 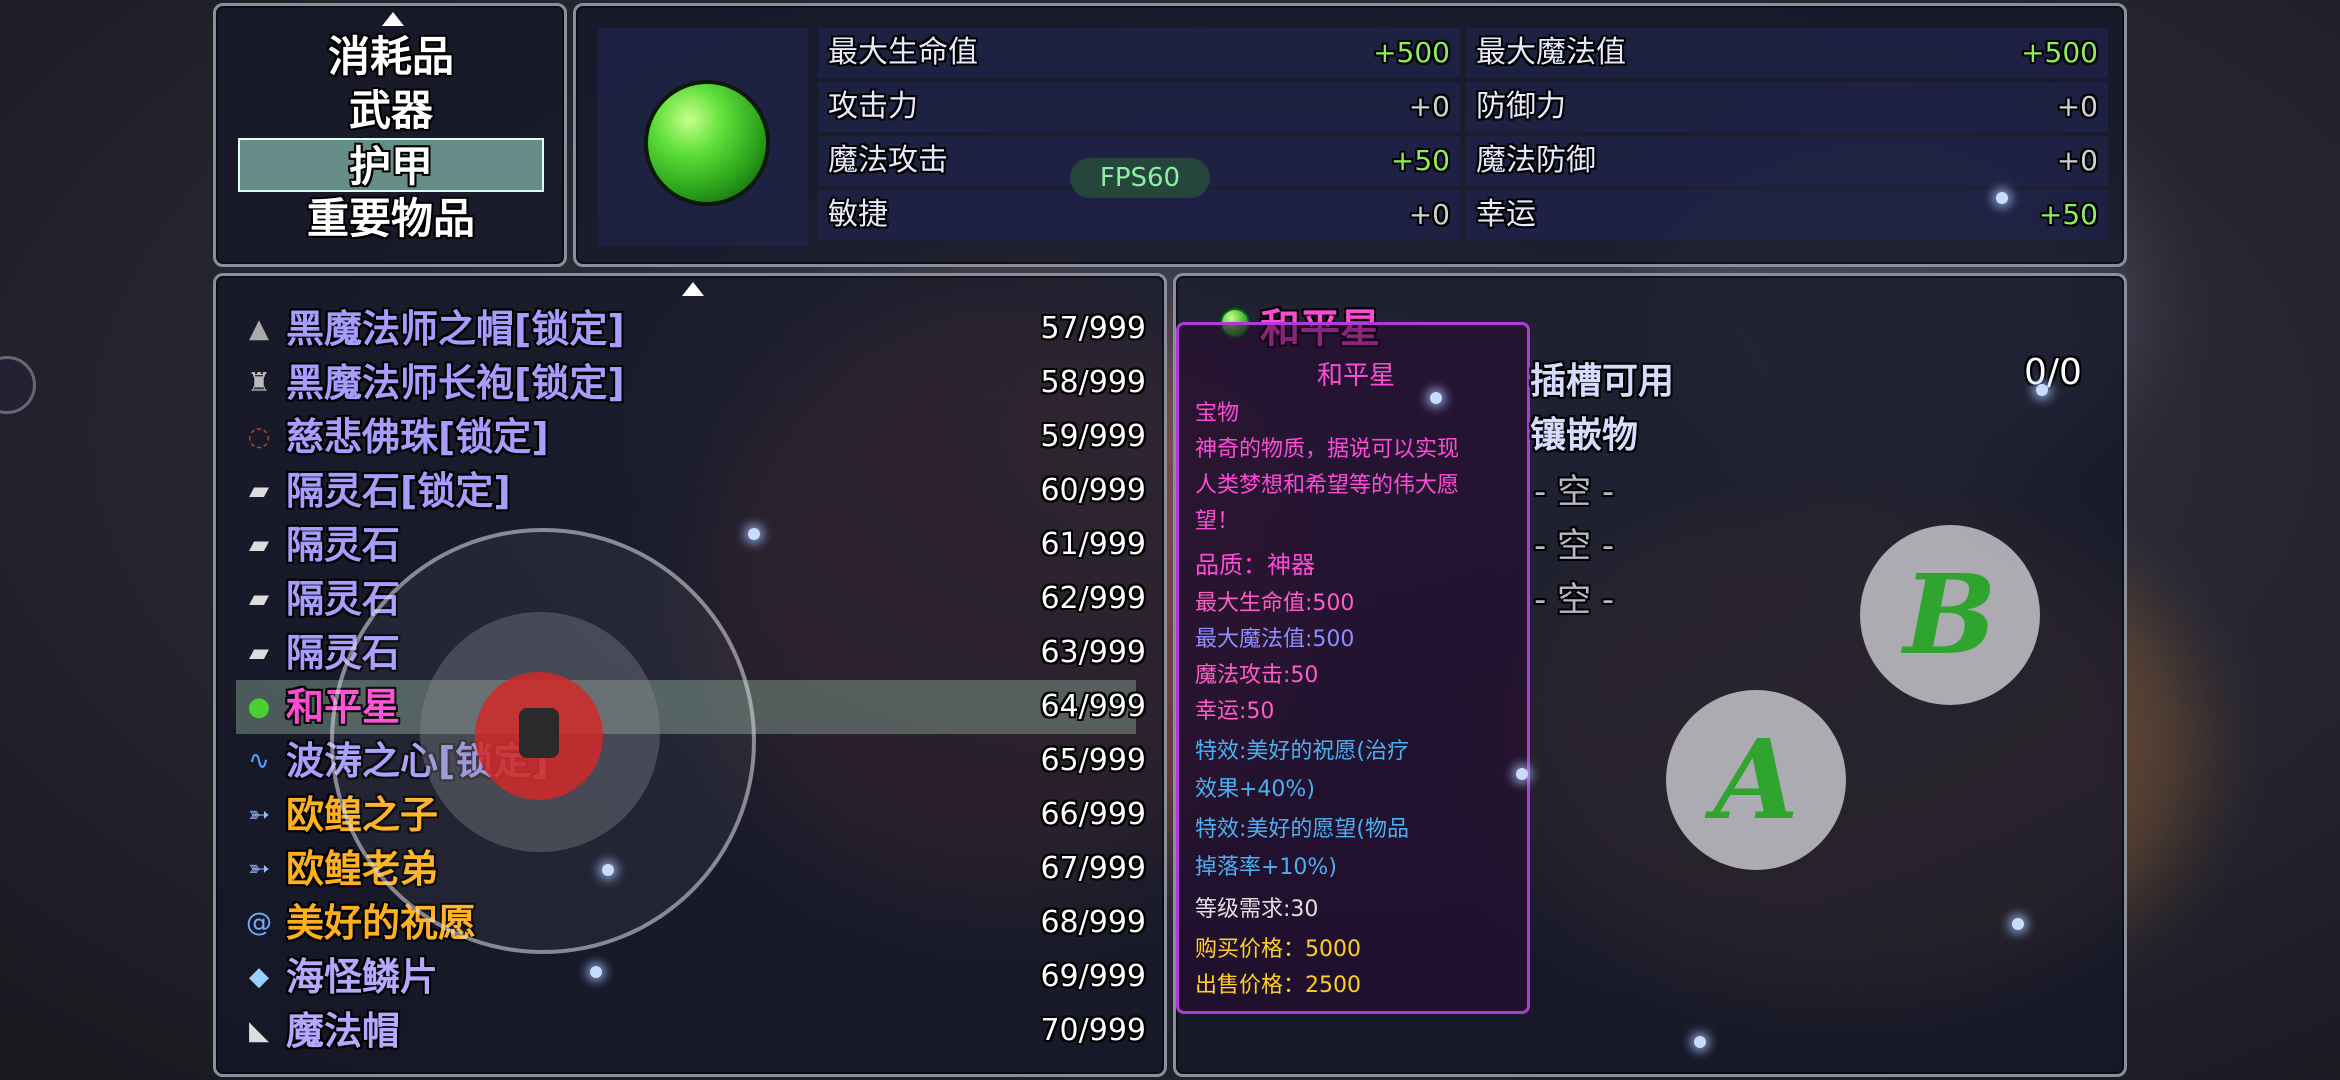 What do you see at coordinates (1255, 789) in the screenshot?
I see `tooltip-effect1-line2: 效果+40%)` at bounding box center [1255, 789].